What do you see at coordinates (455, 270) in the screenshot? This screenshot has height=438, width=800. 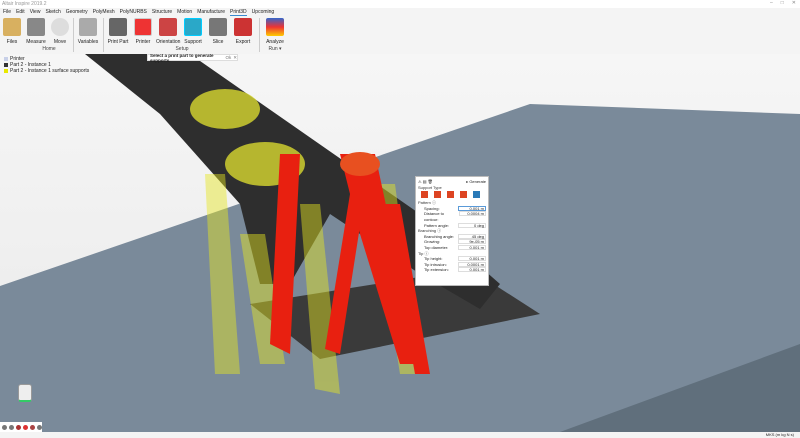 I see `tip-extension-field: Tip extension: 0.001 m` at bounding box center [455, 270].